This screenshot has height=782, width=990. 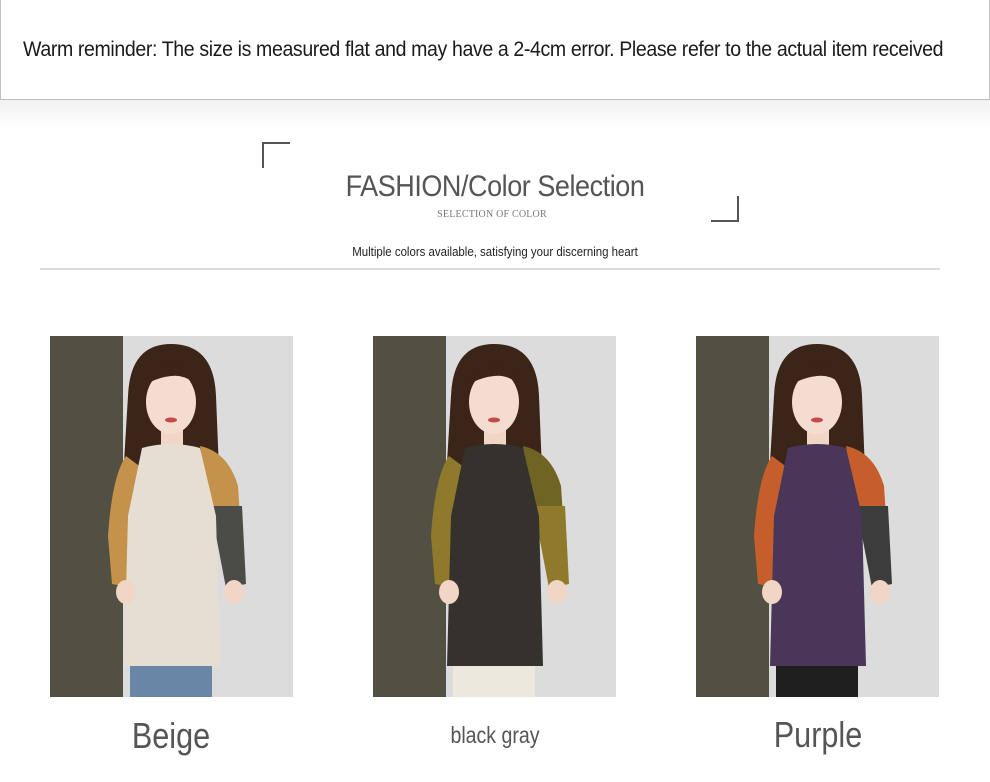 What do you see at coordinates (492, 214) in the screenshot?
I see `section-subtitle: SELECTION OF COLOR` at bounding box center [492, 214].